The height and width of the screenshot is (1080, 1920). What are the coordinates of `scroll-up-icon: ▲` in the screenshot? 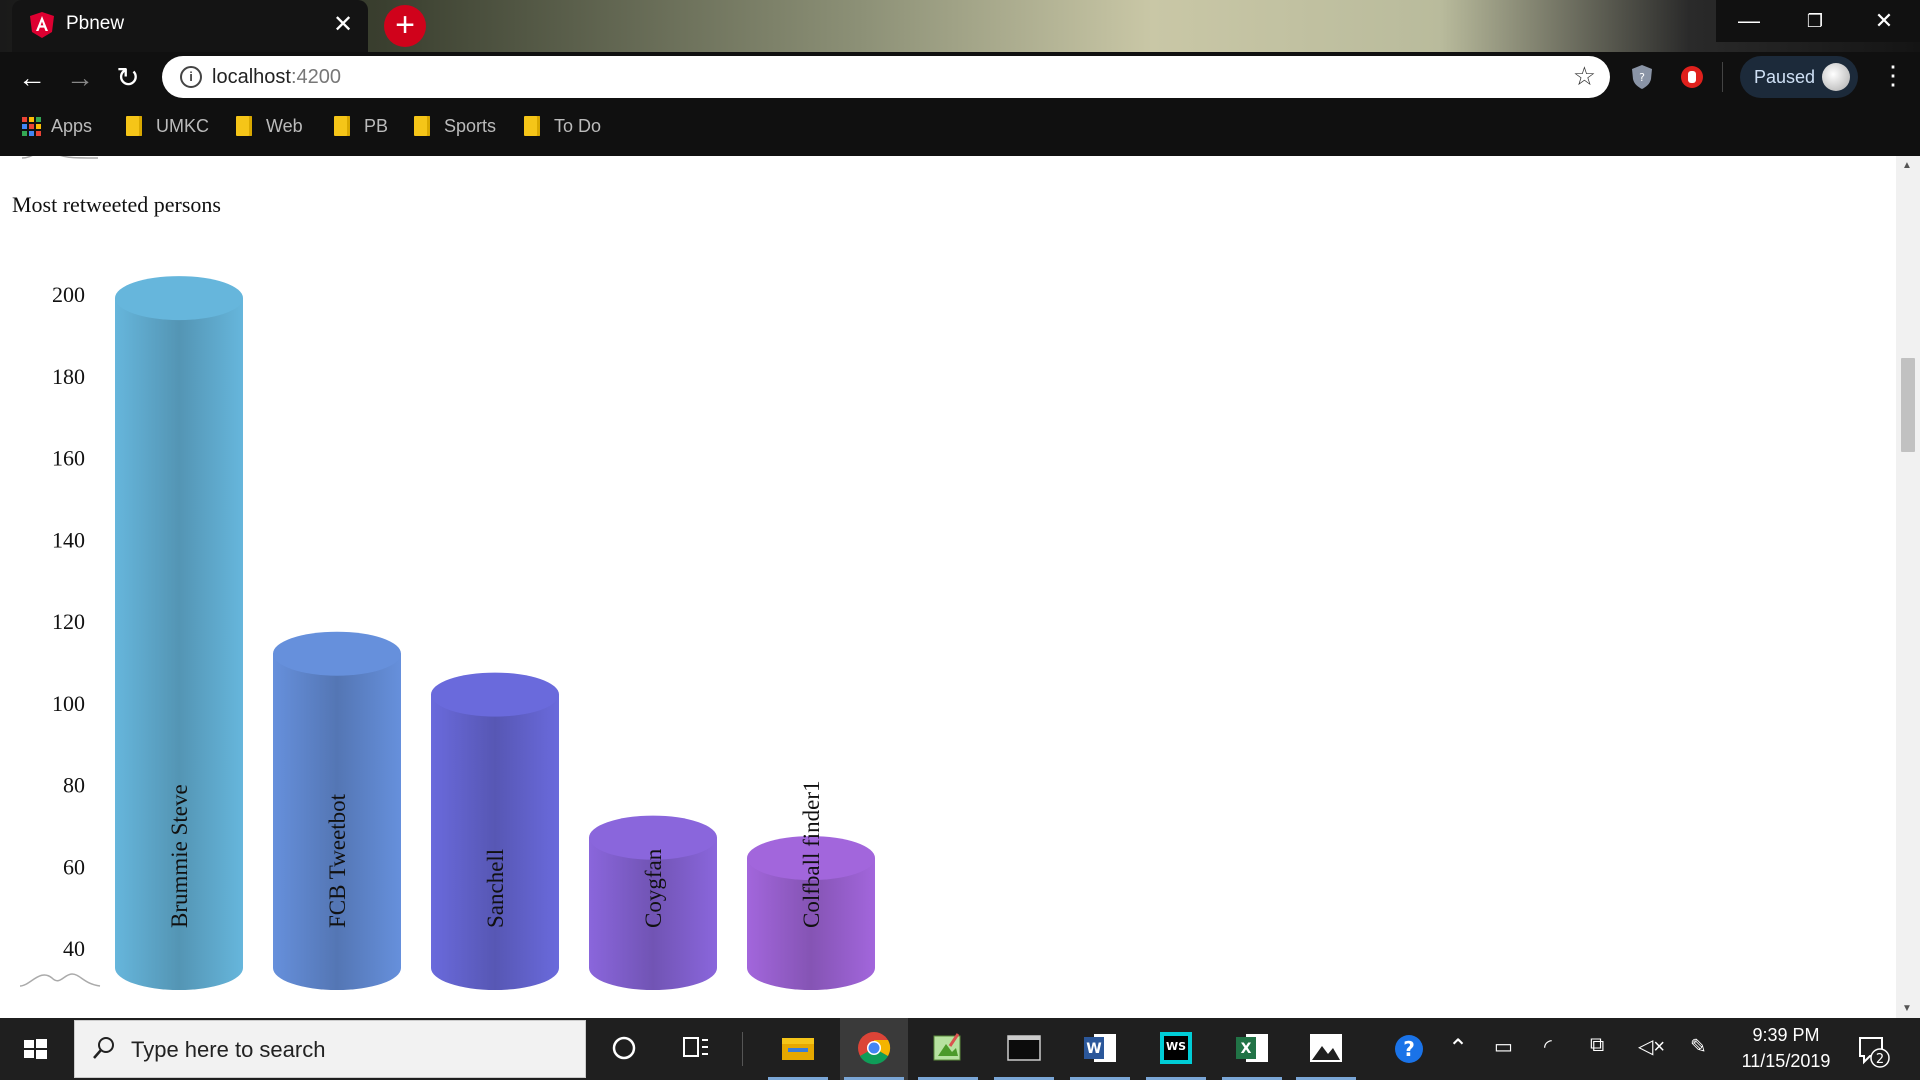 It's located at (1907, 165).